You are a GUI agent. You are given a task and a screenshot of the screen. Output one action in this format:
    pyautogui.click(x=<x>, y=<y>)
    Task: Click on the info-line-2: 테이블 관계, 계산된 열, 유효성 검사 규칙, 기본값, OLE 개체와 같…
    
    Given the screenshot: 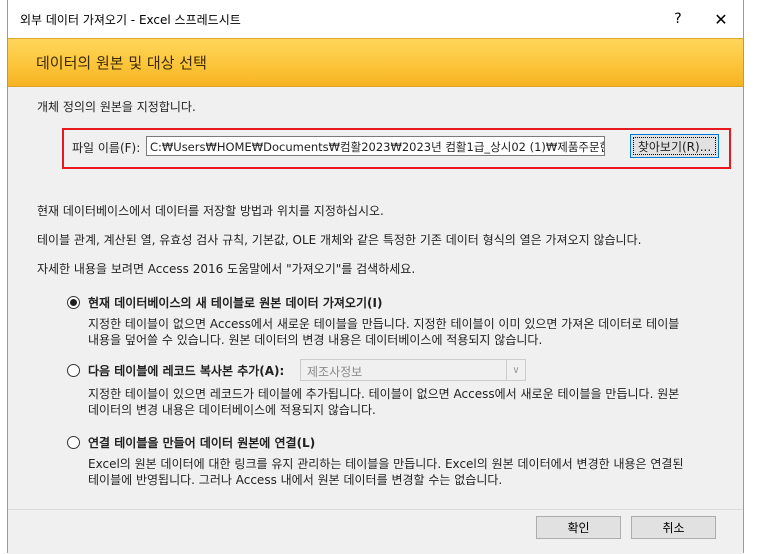 What is the action you would take?
    pyautogui.click(x=339, y=240)
    